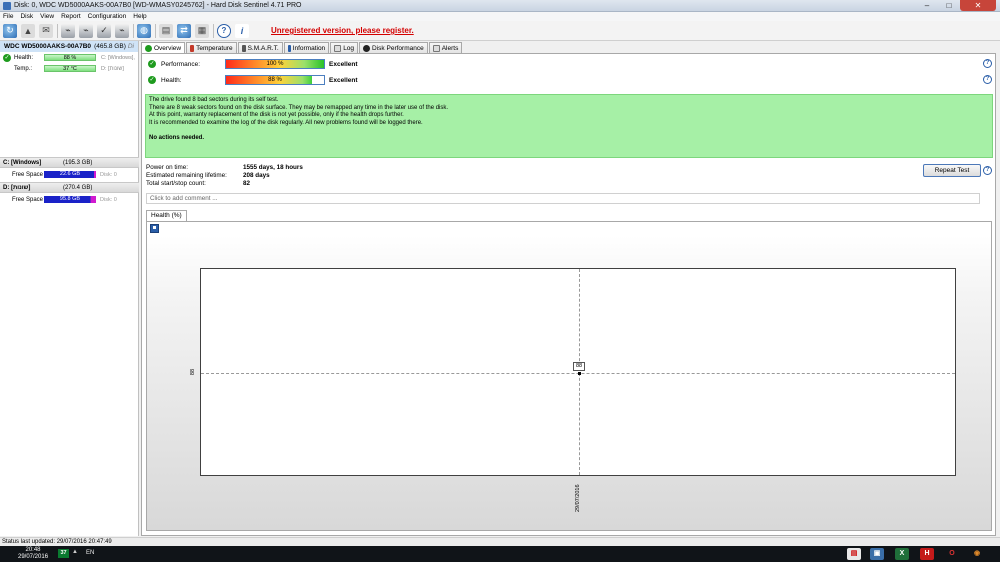 Image resolution: width=1000 pixels, height=562 pixels. Describe the element at coordinates (500, 16) in the screenshot. I see `menu-bar: File Disk View Report Configuration Help` at that location.